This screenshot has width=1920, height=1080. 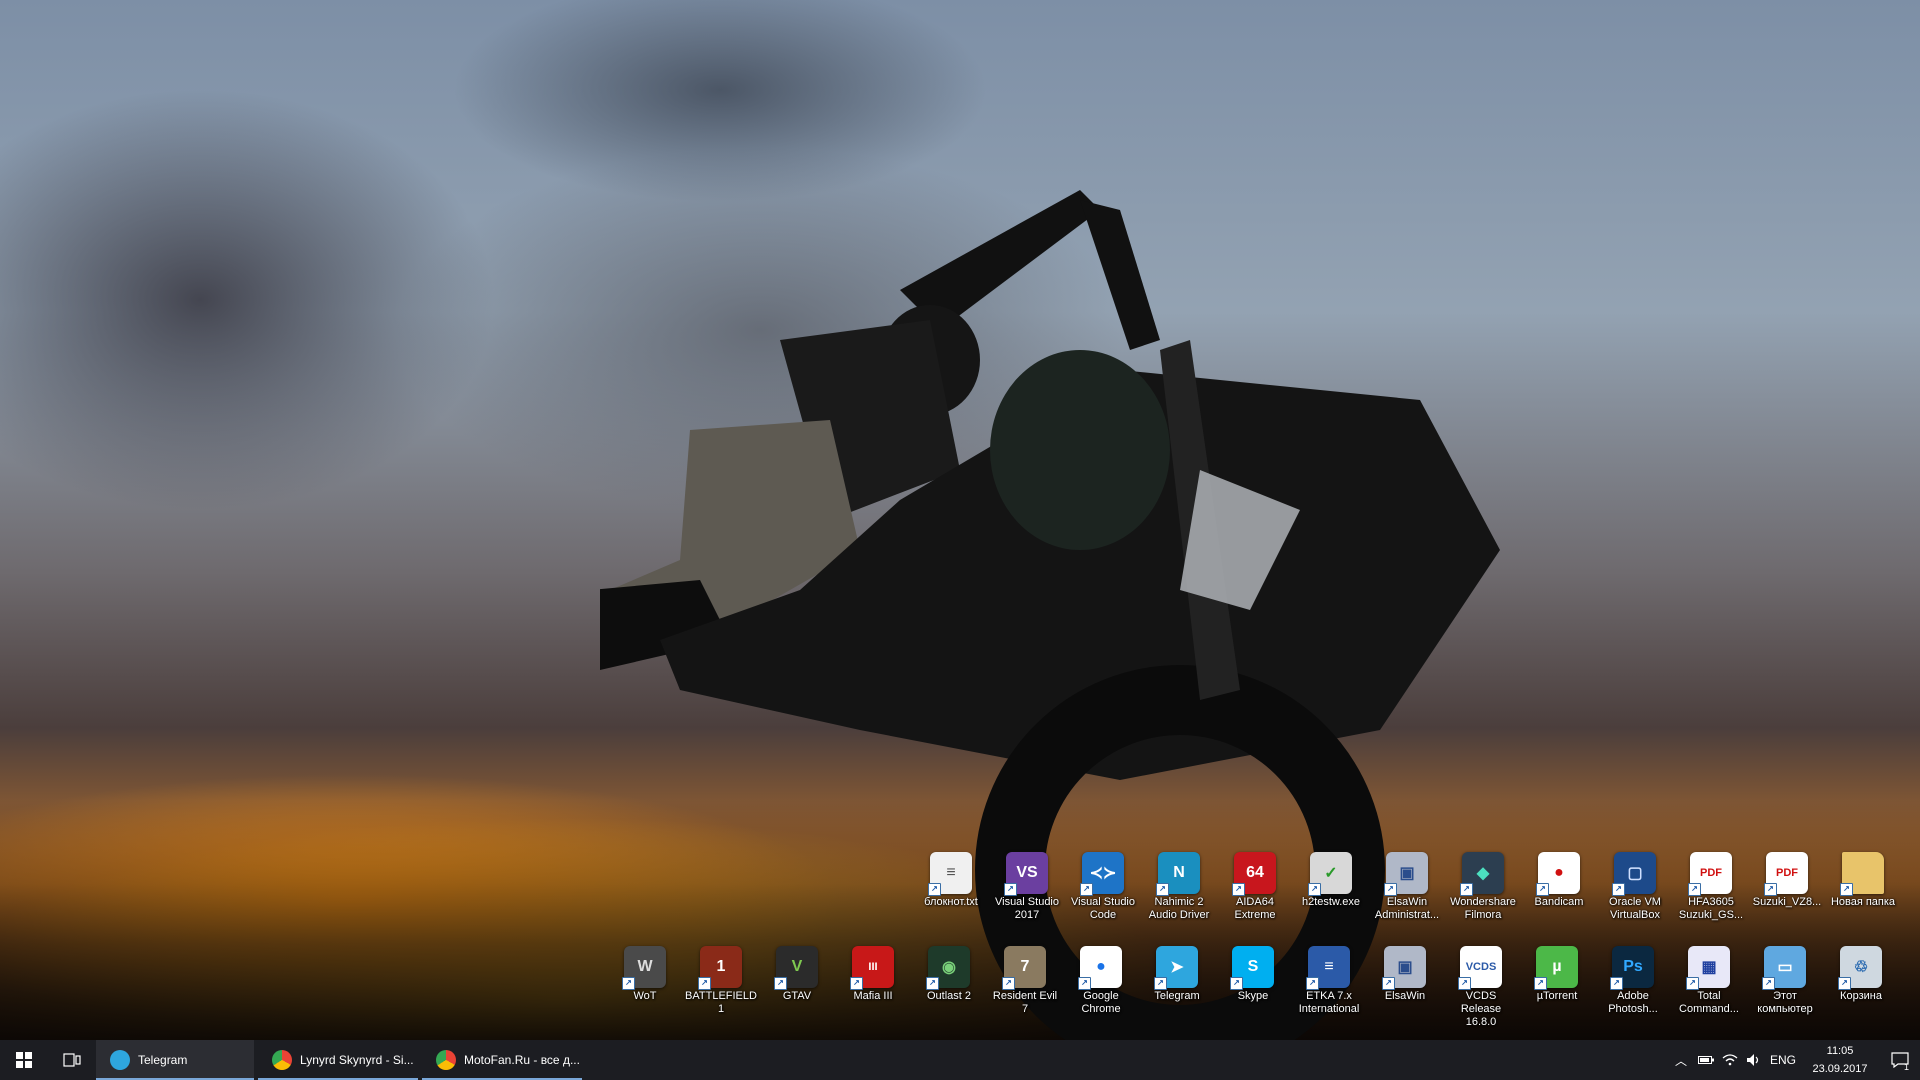 What do you see at coordinates (1329, 966) in the screenshot?
I see `icon-glyph: ≡` at bounding box center [1329, 966].